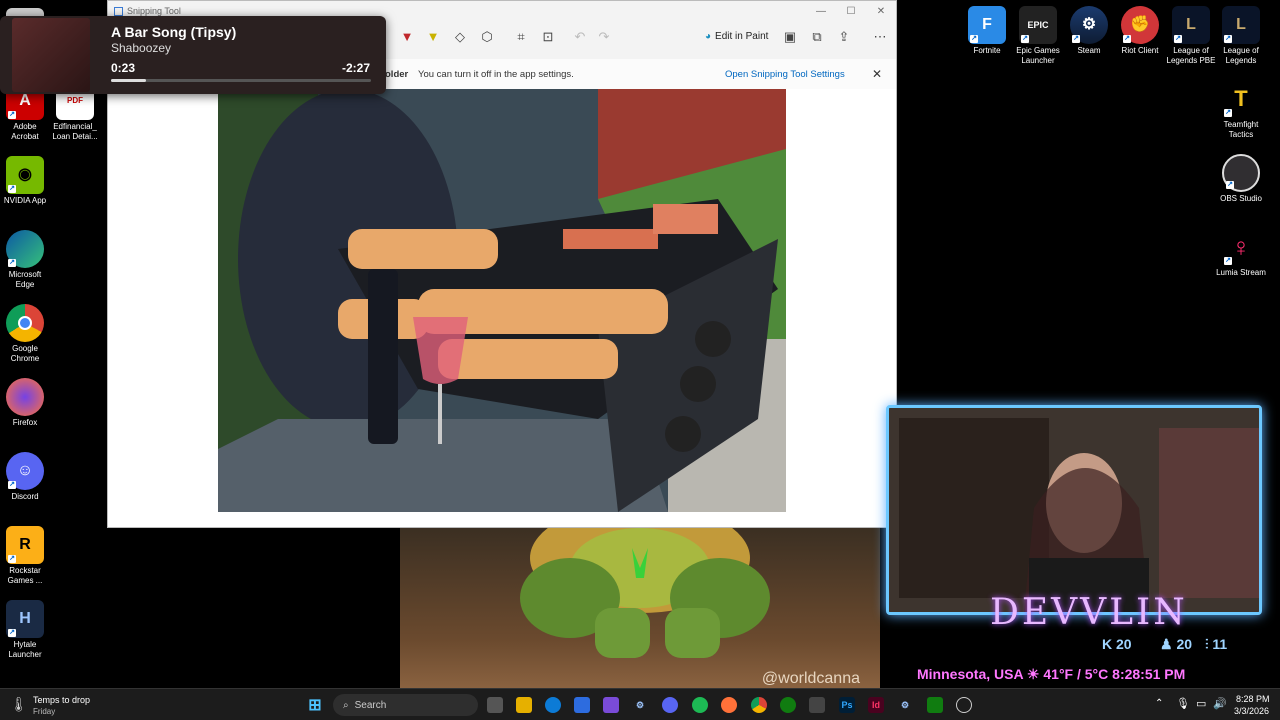 Image resolution: width=1280 pixels, height=720 pixels. What do you see at coordinates (880, 37) in the screenshot?
I see `more-options-icon: ⋯` at bounding box center [880, 37].